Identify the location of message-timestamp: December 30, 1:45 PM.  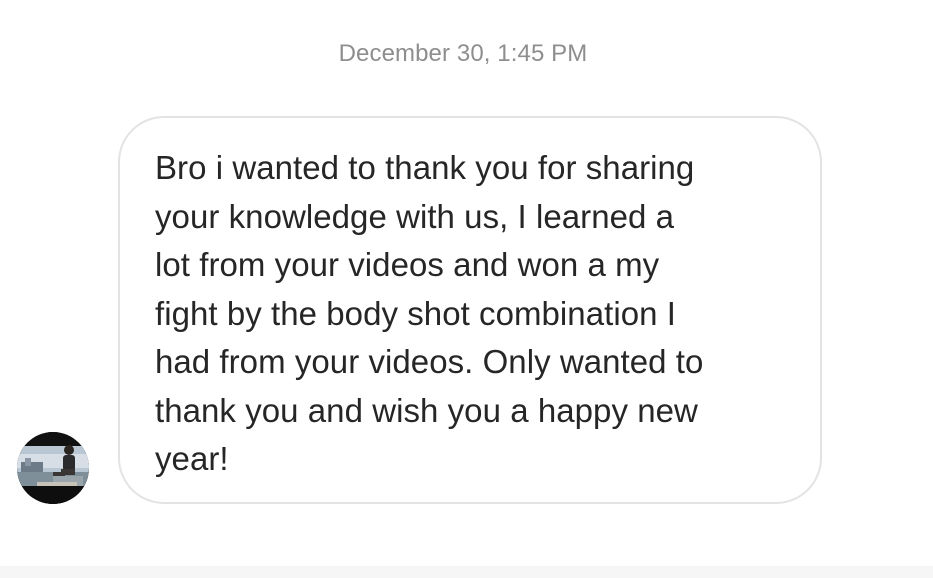
(463, 53).